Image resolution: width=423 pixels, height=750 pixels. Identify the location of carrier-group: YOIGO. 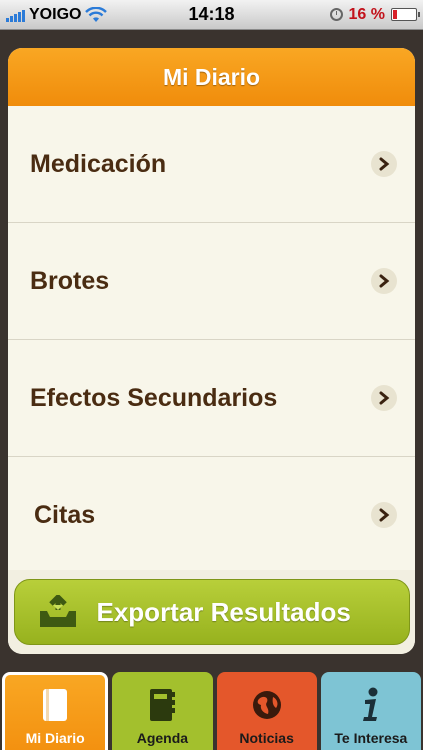
(57, 14).